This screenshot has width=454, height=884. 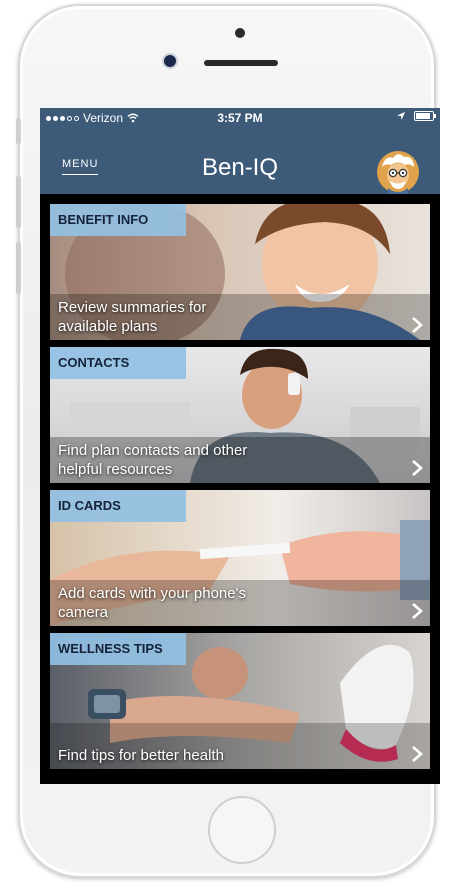 What do you see at coordinates (18, 268) in the screenshot?
I see `phone-volume-down` at bounding box center [18, 268].